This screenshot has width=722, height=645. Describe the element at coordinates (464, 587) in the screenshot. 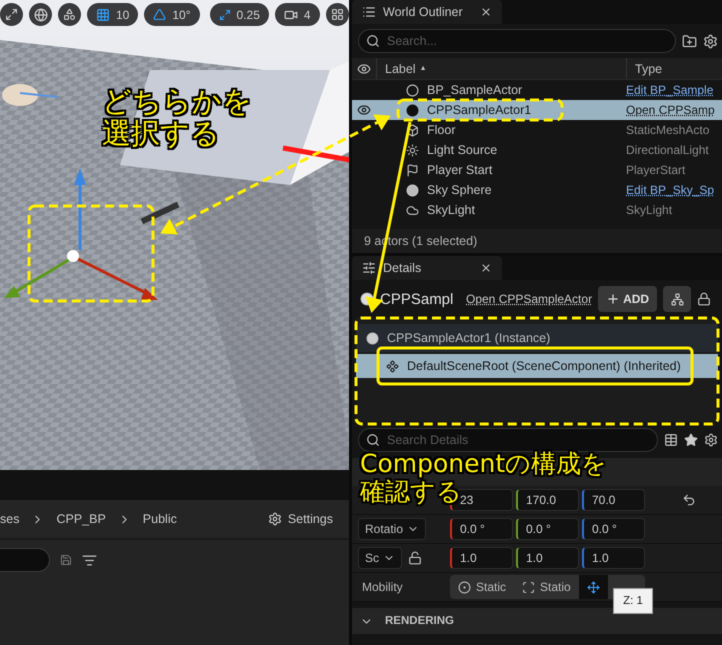

I see `target-icon` at that location.